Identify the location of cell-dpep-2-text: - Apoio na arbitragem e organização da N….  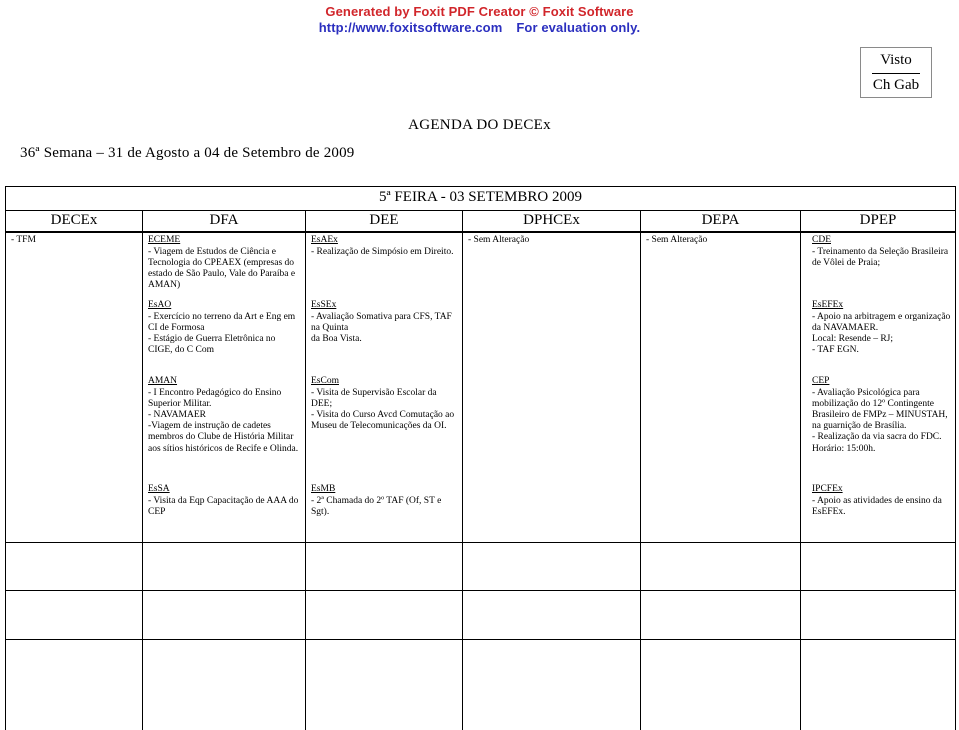
(881, 333).